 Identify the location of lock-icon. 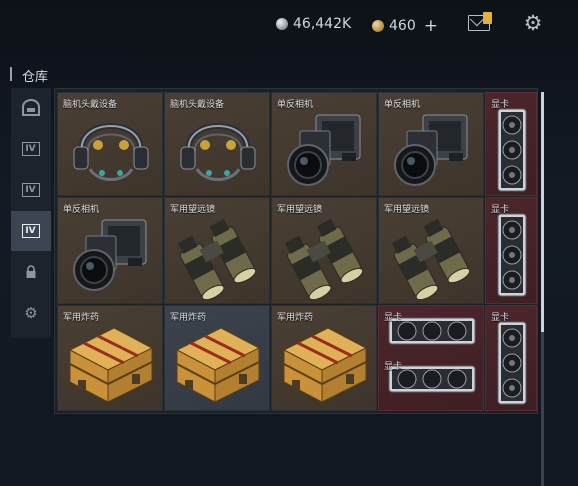
(31, 271).